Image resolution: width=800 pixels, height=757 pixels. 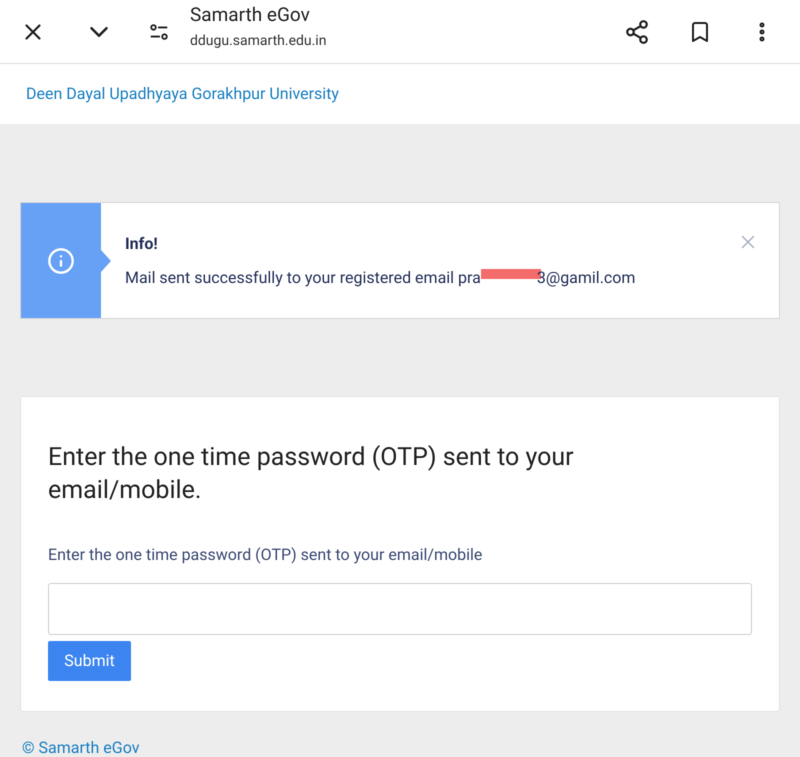 What do you see at coordinates (400, 609) in the screenshot?
I see `otp-input-field` at bounding box center [400, 609].